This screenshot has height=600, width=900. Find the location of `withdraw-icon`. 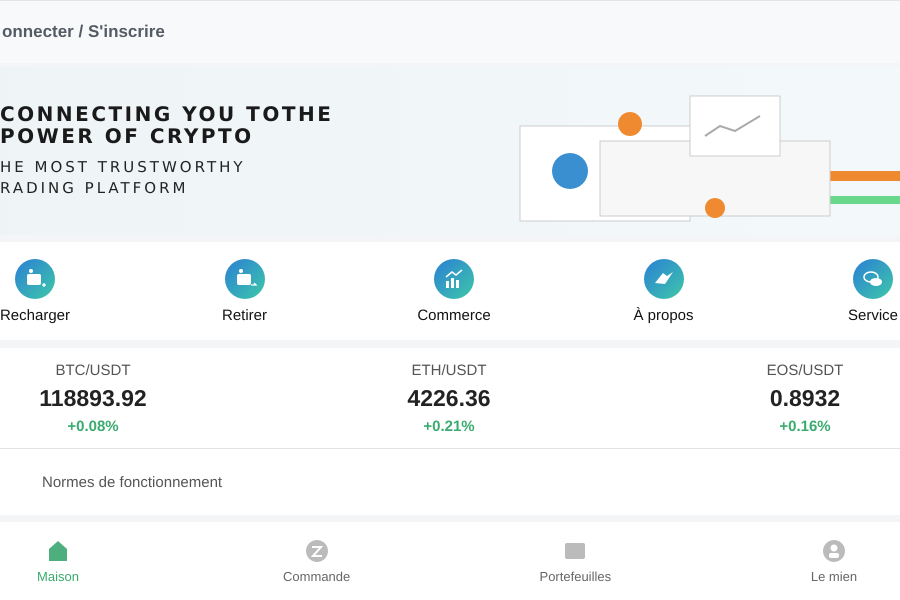

withdraw-icon is located at coordinates (244, 278).